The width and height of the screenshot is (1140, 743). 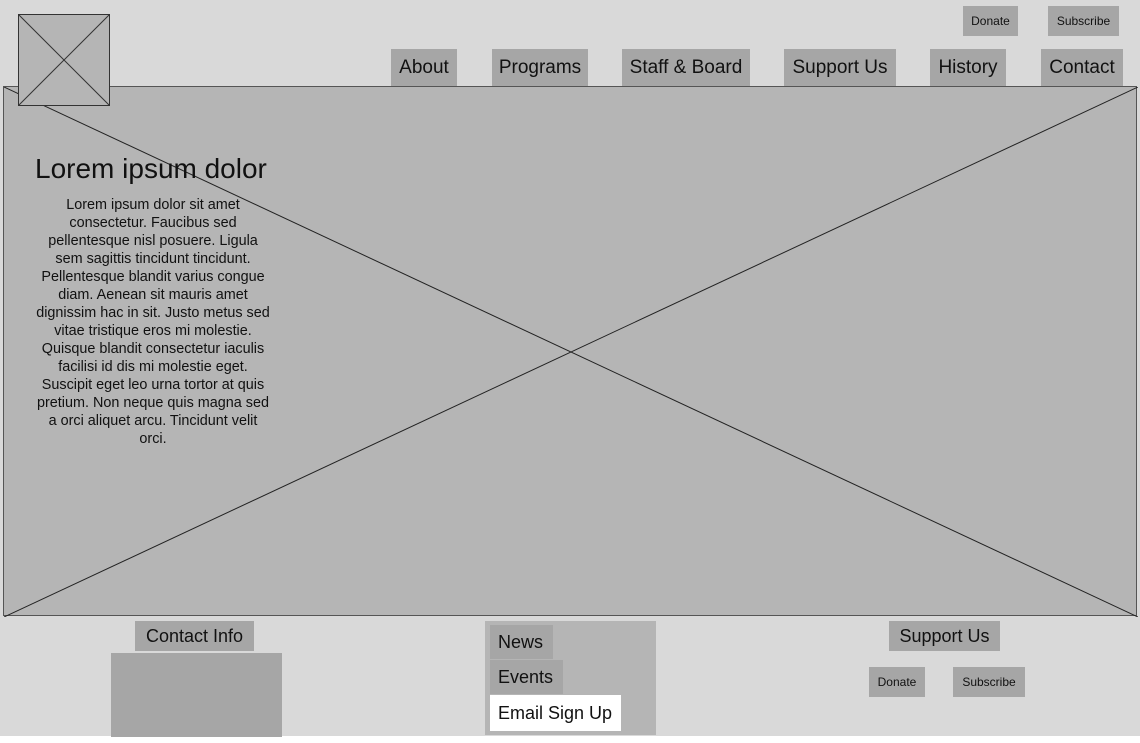 What do you see at coordinates (686, 67) in the screenshot?
I see `nav-staff-board: Staff & Board` at bounding box center [686, 67].